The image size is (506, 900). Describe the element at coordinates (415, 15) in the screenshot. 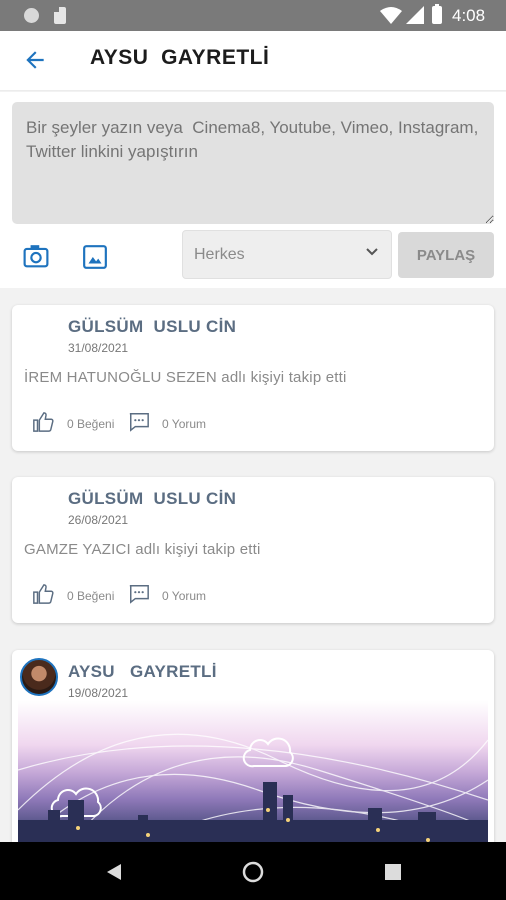

I see `signal-icon` at that location.